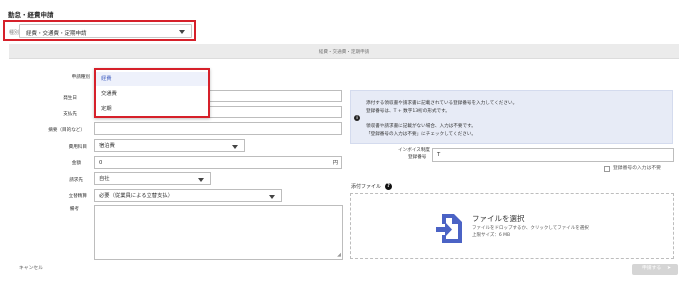 The height and width of the screenshot is (283, 688). Describe the element at coordinates (388, 186) in the screenshot. I see `help-icon: ?` at that location.